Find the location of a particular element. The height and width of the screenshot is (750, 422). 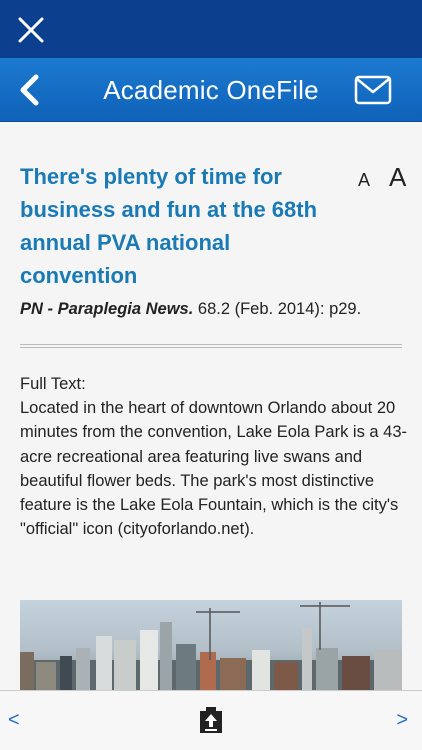

mail-icon is located at coordinates (373, 90).